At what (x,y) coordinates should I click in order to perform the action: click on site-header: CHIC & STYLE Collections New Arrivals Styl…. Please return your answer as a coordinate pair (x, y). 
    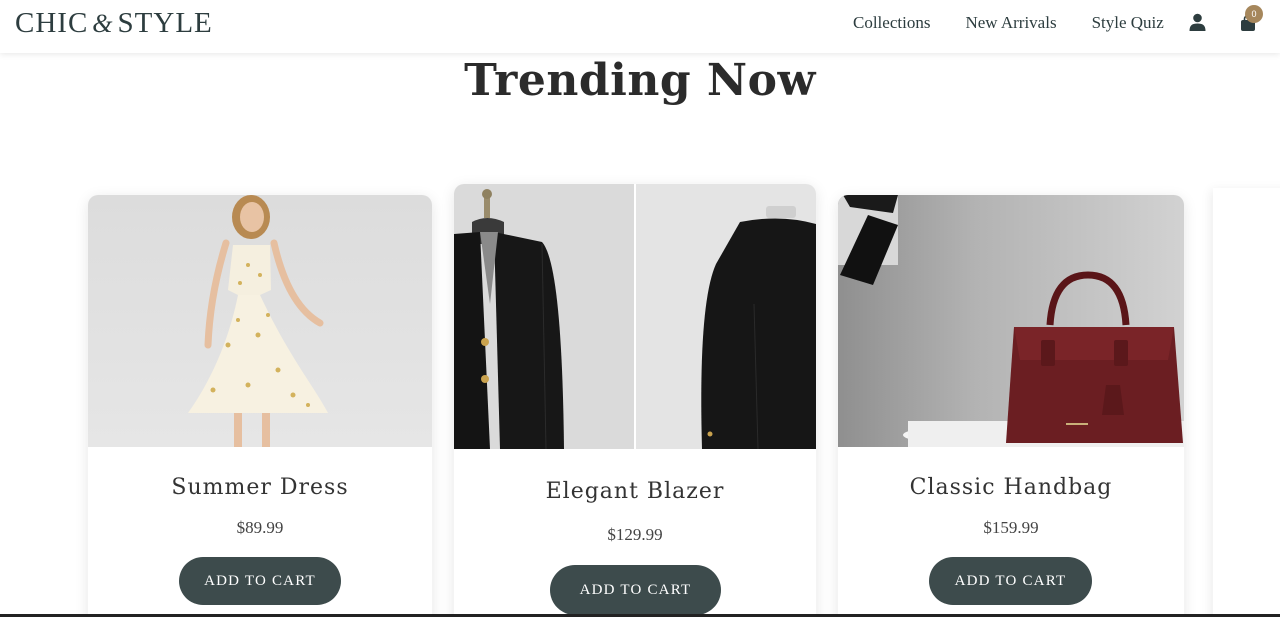
    Looking at the image, I should click on (640, 26).